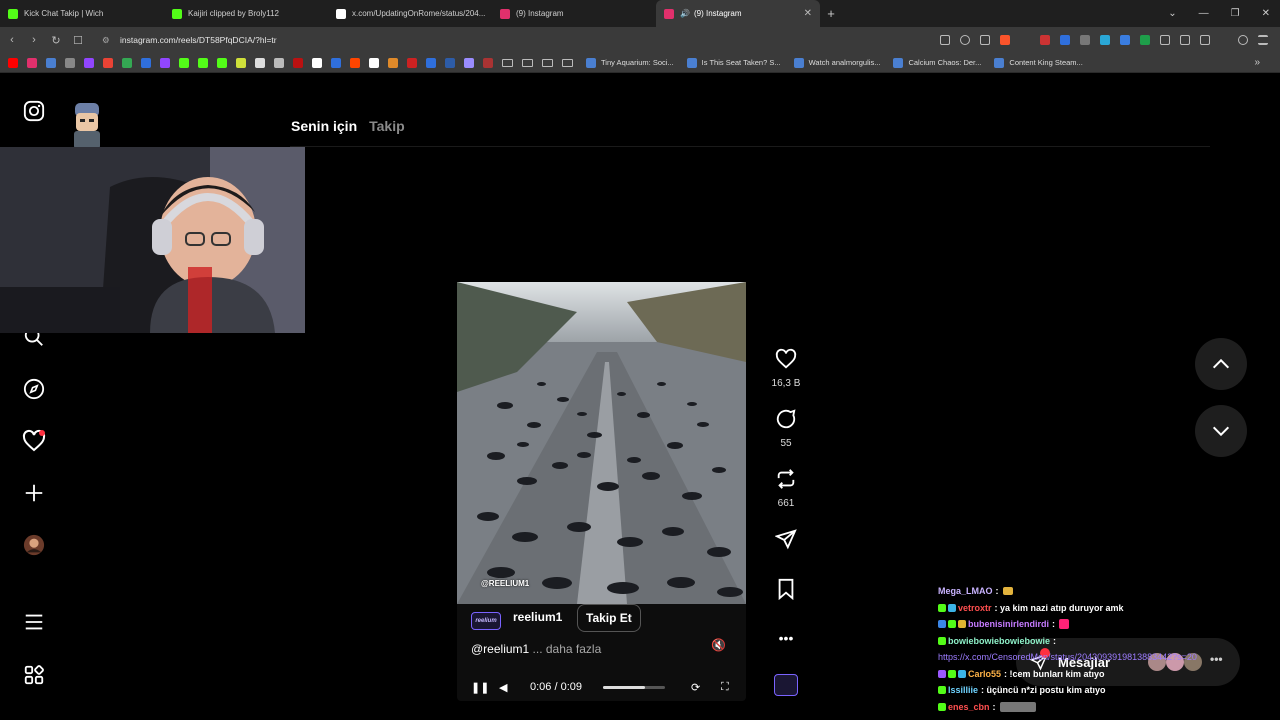 This screenshot has height=720, width=1280. I want to click on brave-shield-icon, so click(1005, 40).